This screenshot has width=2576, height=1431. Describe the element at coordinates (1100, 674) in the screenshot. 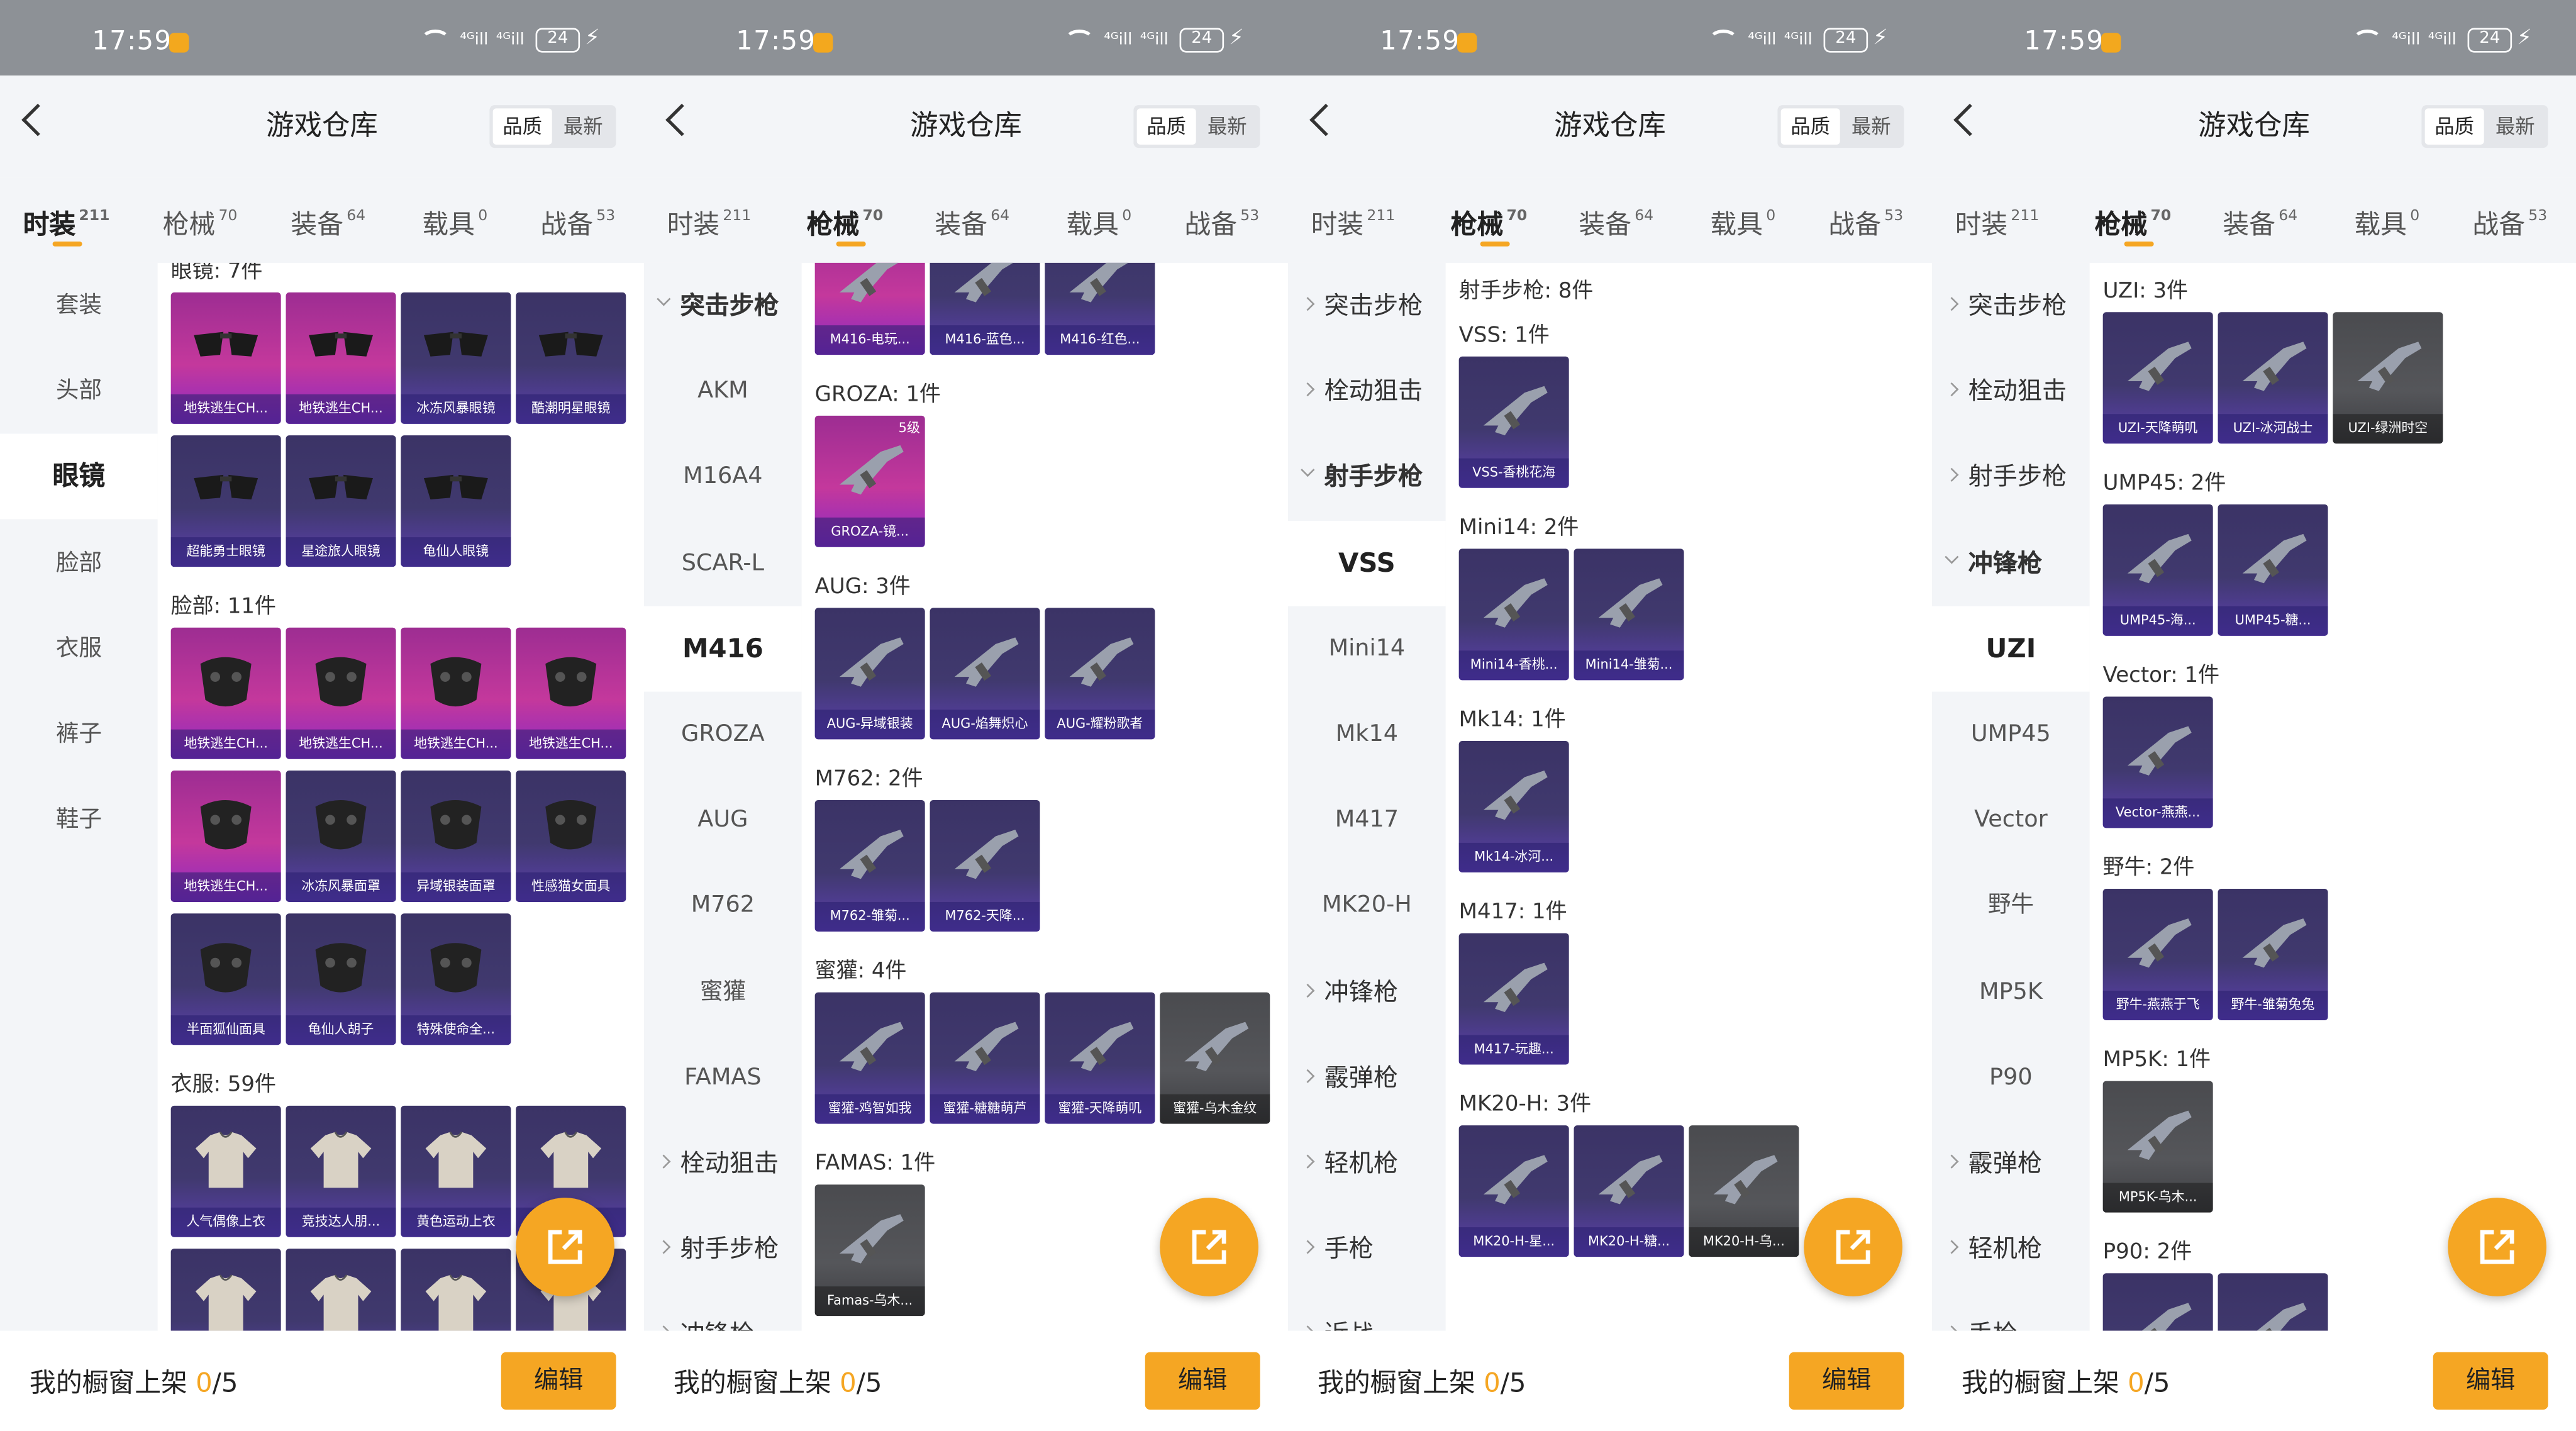

I see `item-card: AUG-耀粉歌者` at that location.